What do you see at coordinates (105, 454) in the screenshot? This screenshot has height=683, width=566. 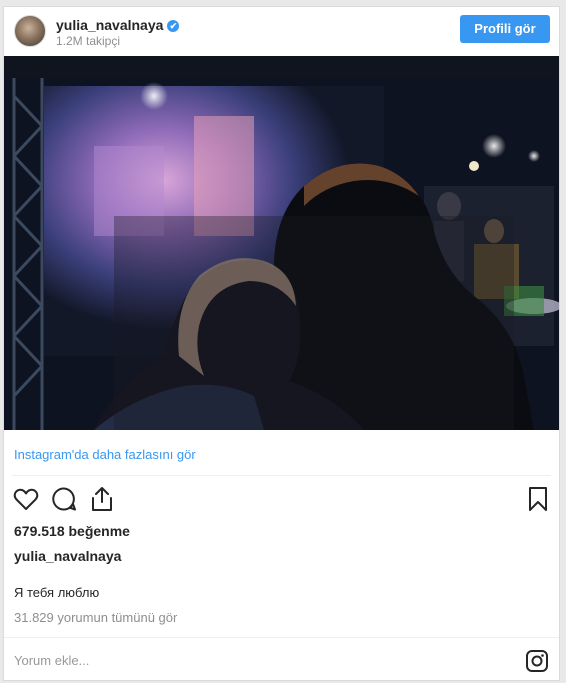 I see `see-more-link: Instagram'da daha fazlasını gör` at bounding box center [105, 454].